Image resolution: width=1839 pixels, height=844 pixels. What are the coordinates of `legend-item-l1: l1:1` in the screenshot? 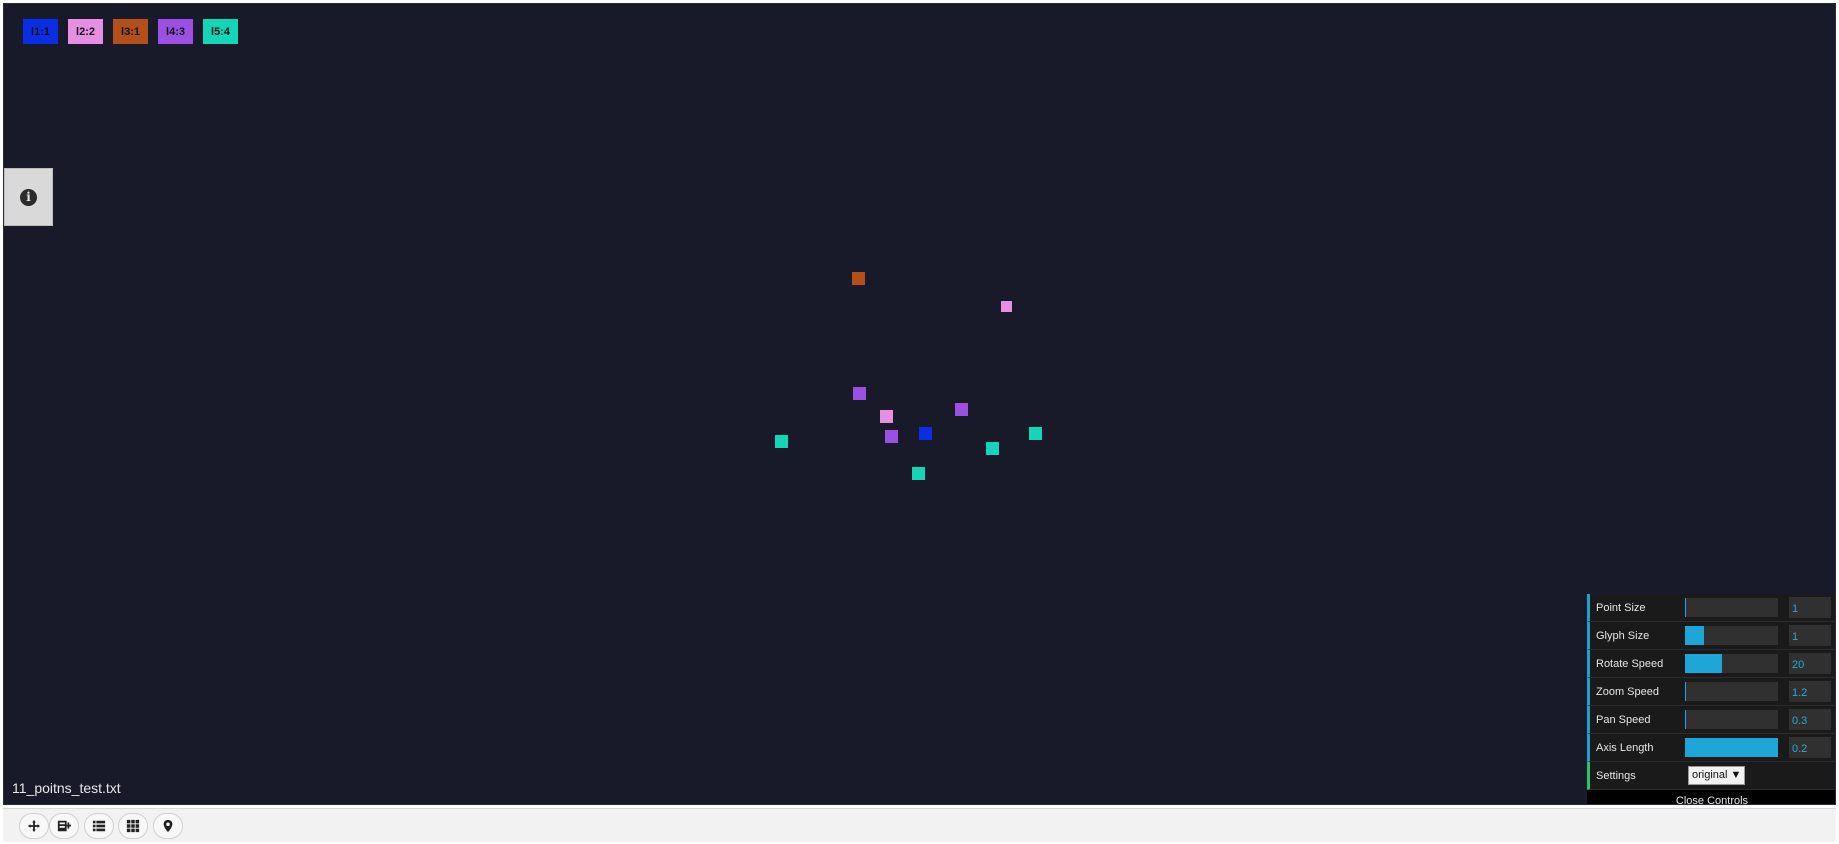 It's located at (40, 31).